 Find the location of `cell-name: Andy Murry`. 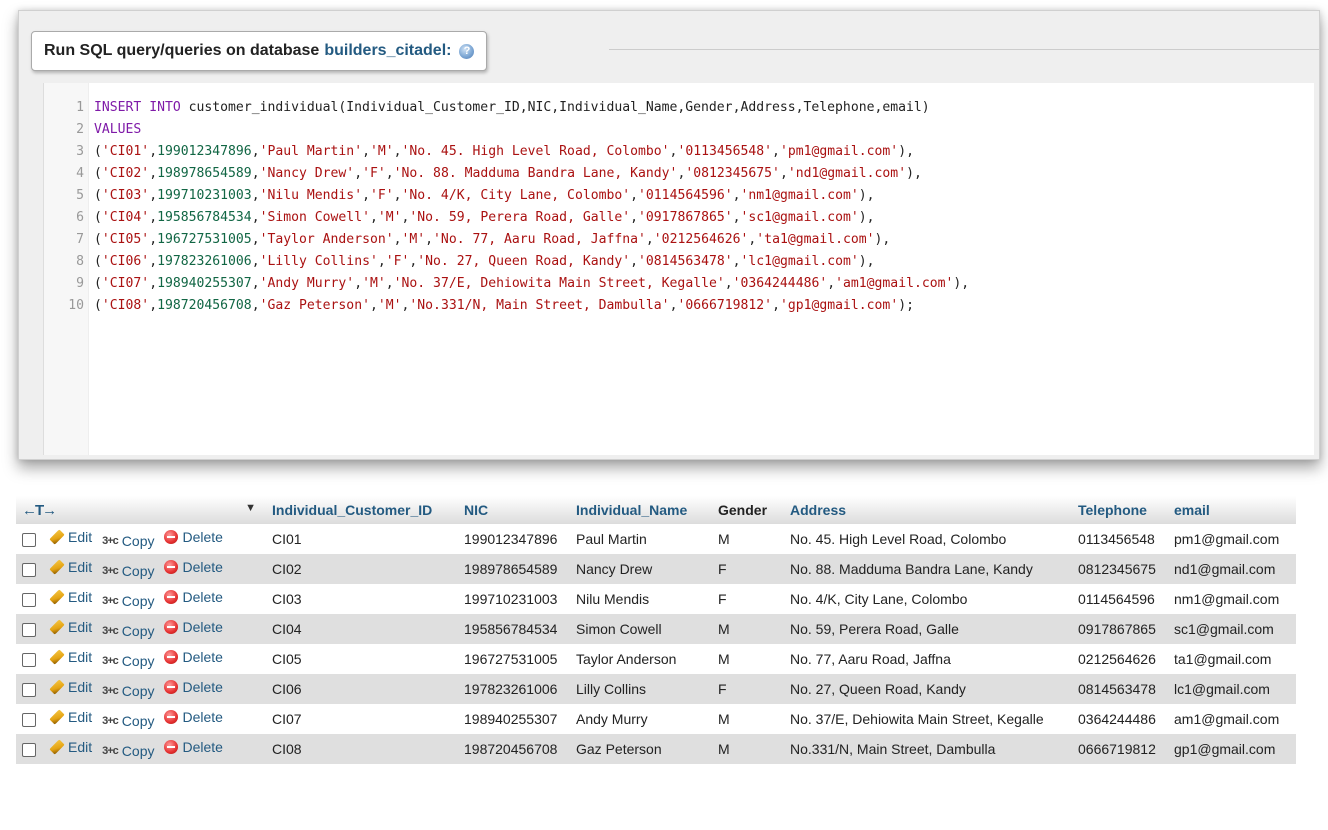

cell-name: Andy Murry is located at coordinates (641, 719).